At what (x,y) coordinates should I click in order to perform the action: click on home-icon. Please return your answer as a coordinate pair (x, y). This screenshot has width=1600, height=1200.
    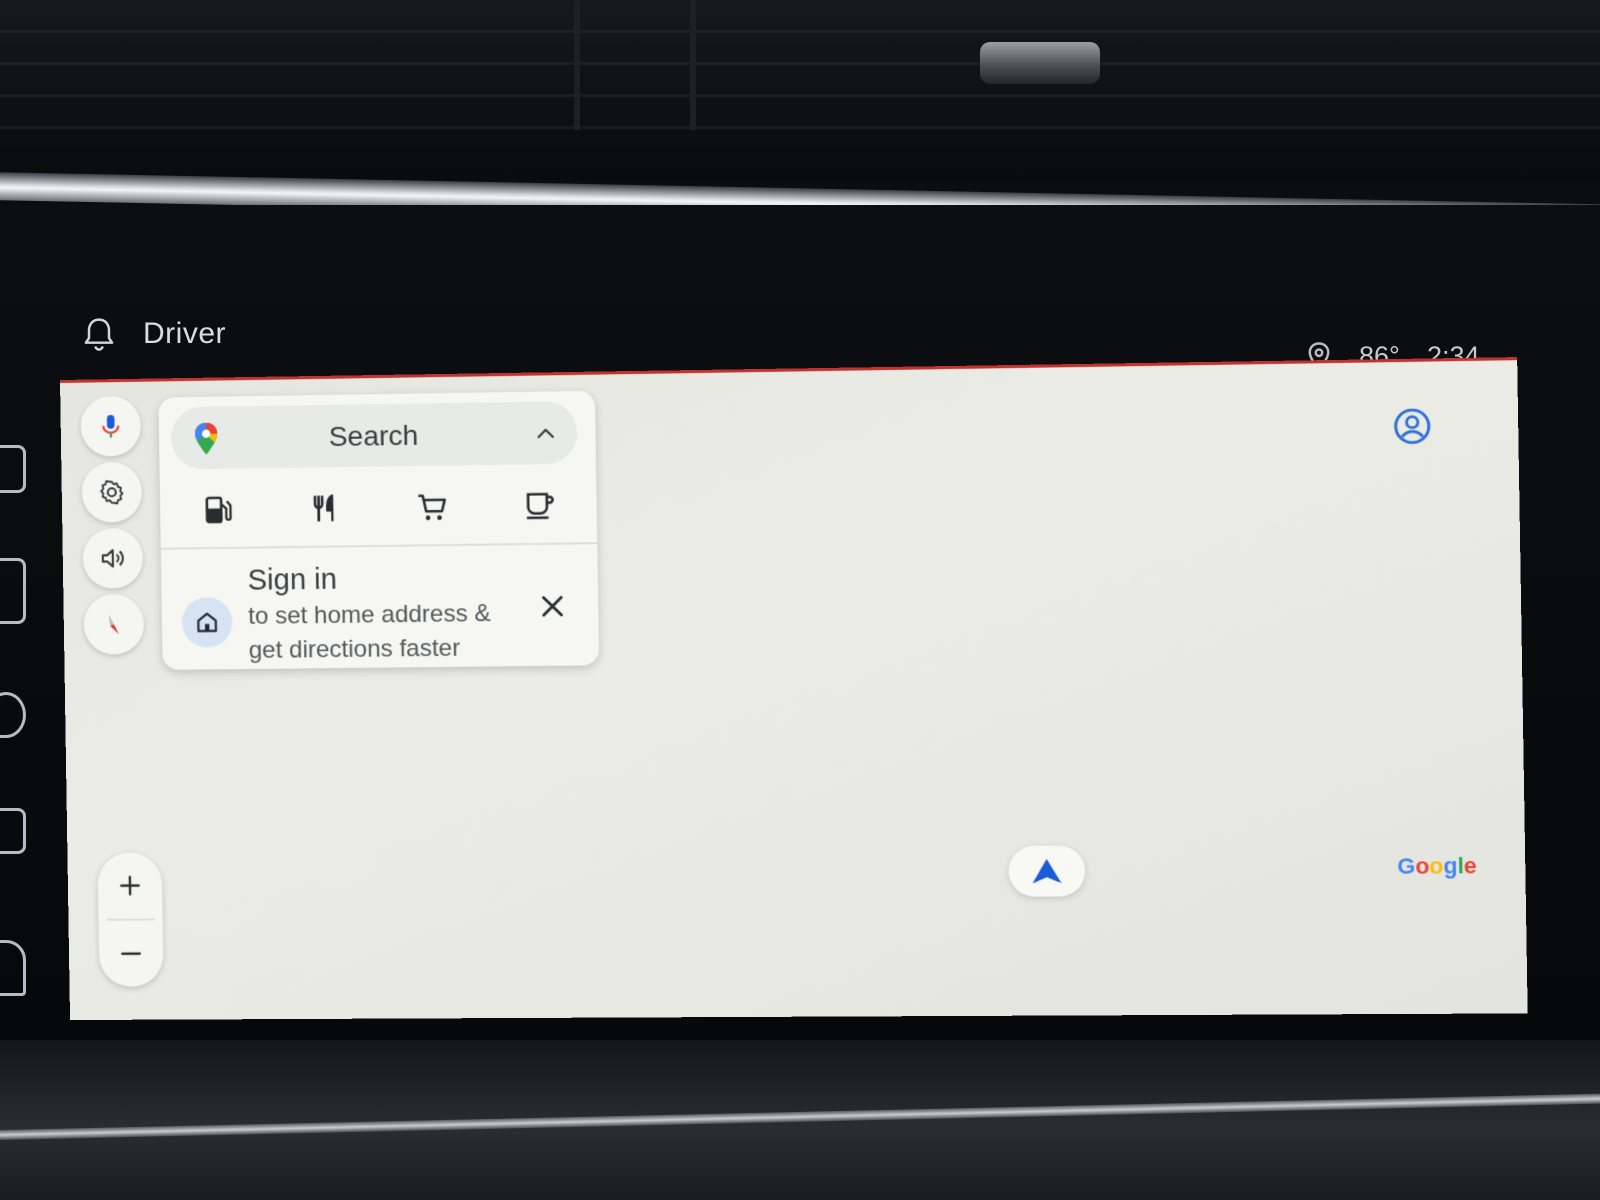
    Looking at the image, I should click on (207, 622).